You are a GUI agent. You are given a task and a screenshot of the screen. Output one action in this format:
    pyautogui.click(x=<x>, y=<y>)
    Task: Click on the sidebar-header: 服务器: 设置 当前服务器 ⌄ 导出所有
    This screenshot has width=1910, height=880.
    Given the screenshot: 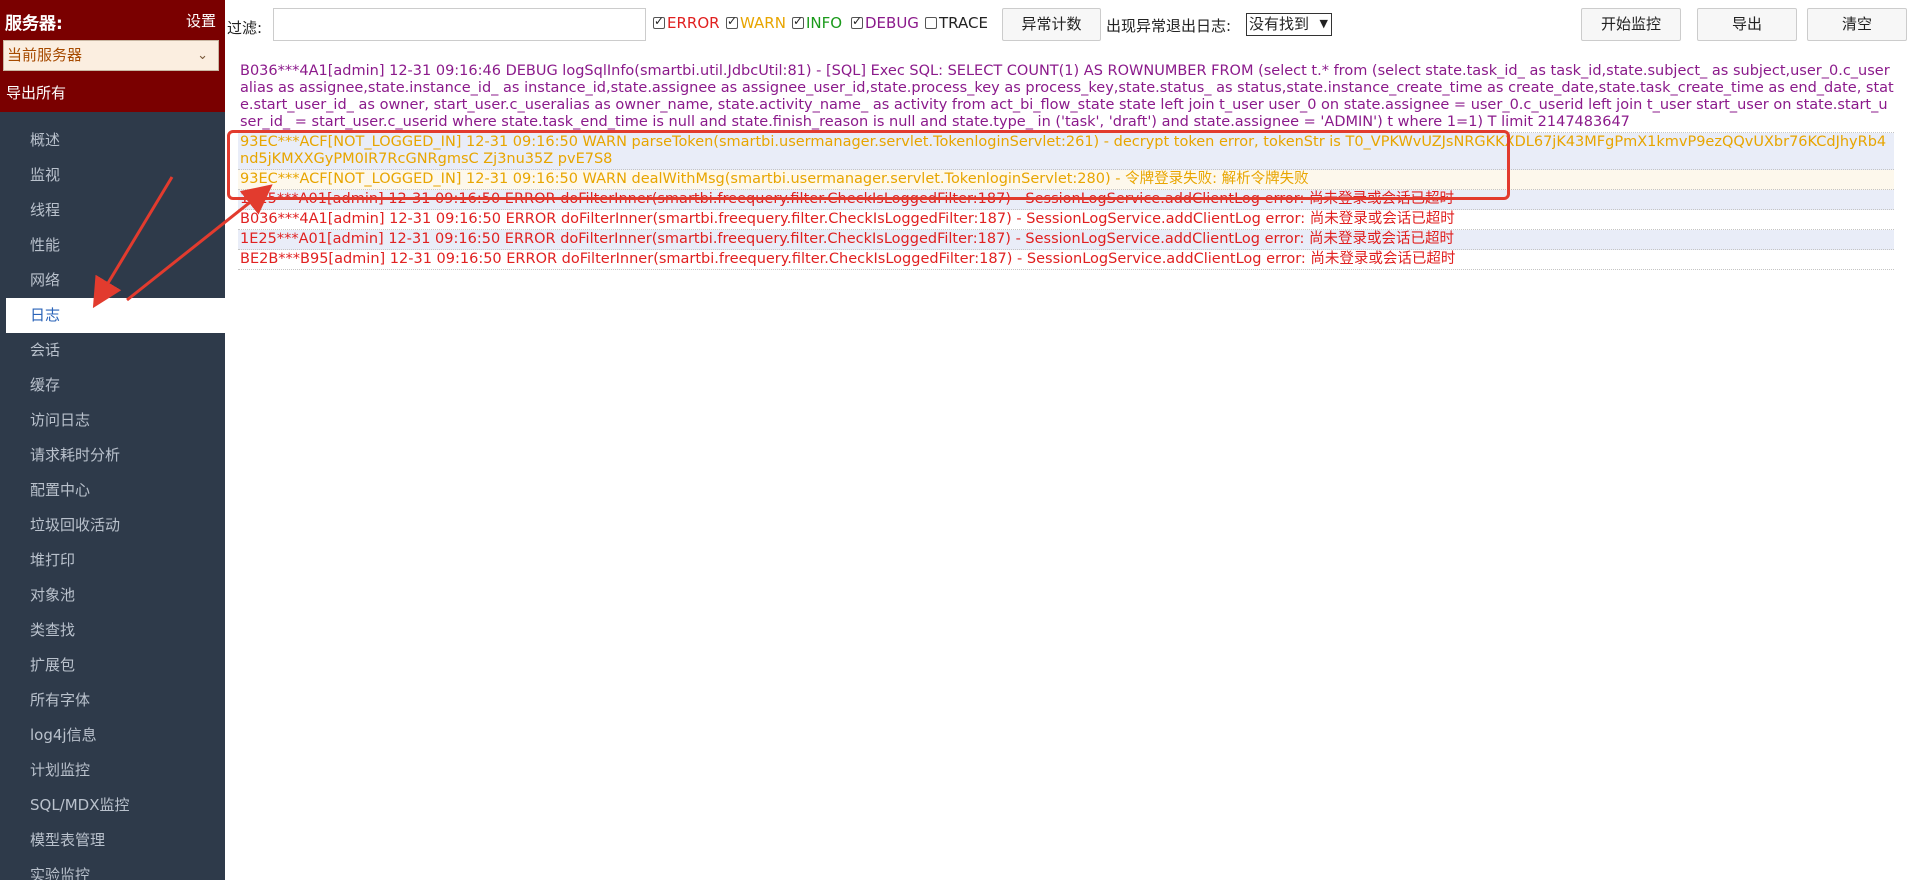 What is the action you would take?
    pyautogui.click(x=112, y=56)
    